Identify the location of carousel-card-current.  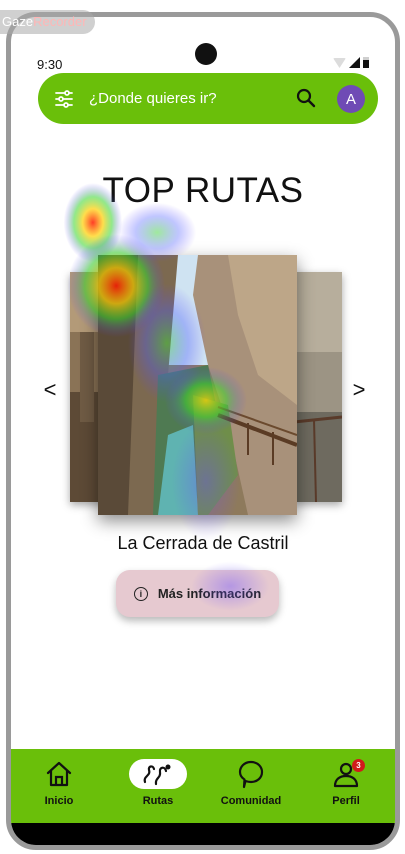
(197, 385).